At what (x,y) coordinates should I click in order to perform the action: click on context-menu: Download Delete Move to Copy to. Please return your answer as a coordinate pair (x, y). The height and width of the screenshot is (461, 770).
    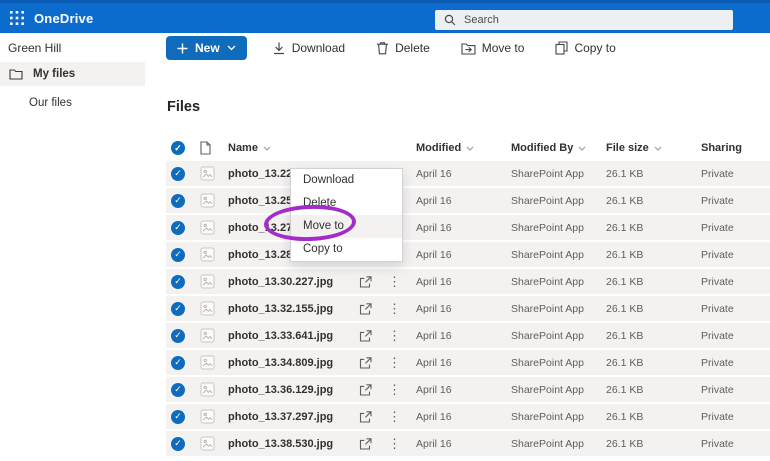
    Looking at the image, I should click on (346, 215).